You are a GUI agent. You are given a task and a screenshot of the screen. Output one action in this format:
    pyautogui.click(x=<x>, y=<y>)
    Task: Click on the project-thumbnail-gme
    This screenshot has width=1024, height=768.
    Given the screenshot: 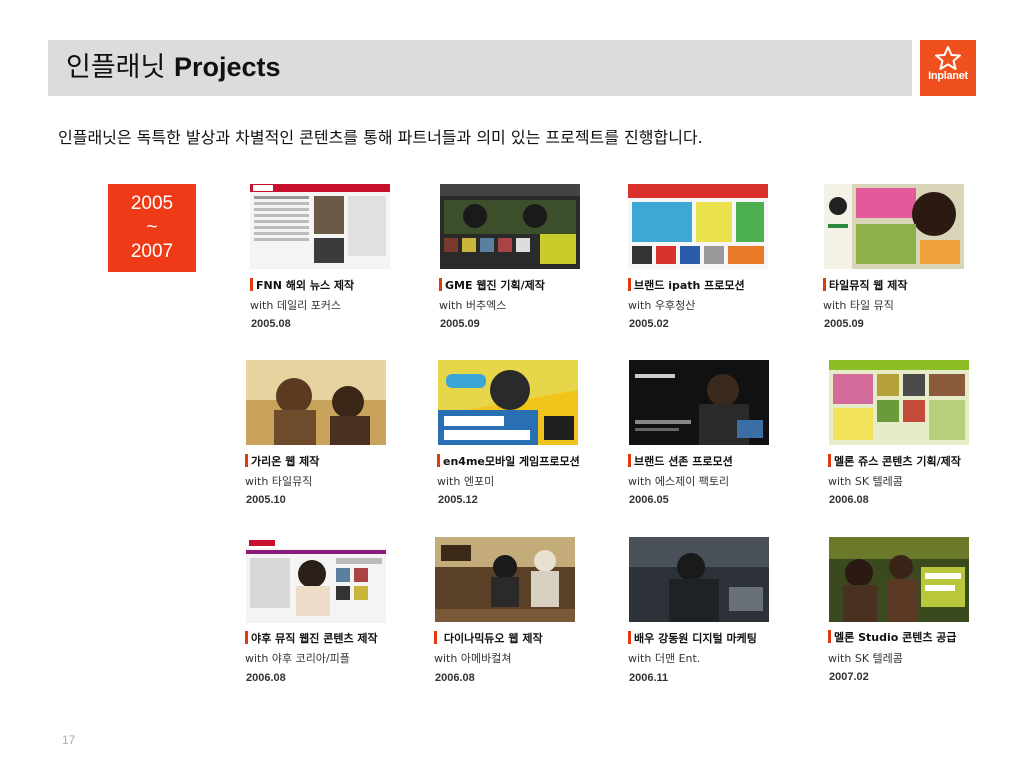 What is the action you would take?
    pyautogui.click(x=510, y=226)
    